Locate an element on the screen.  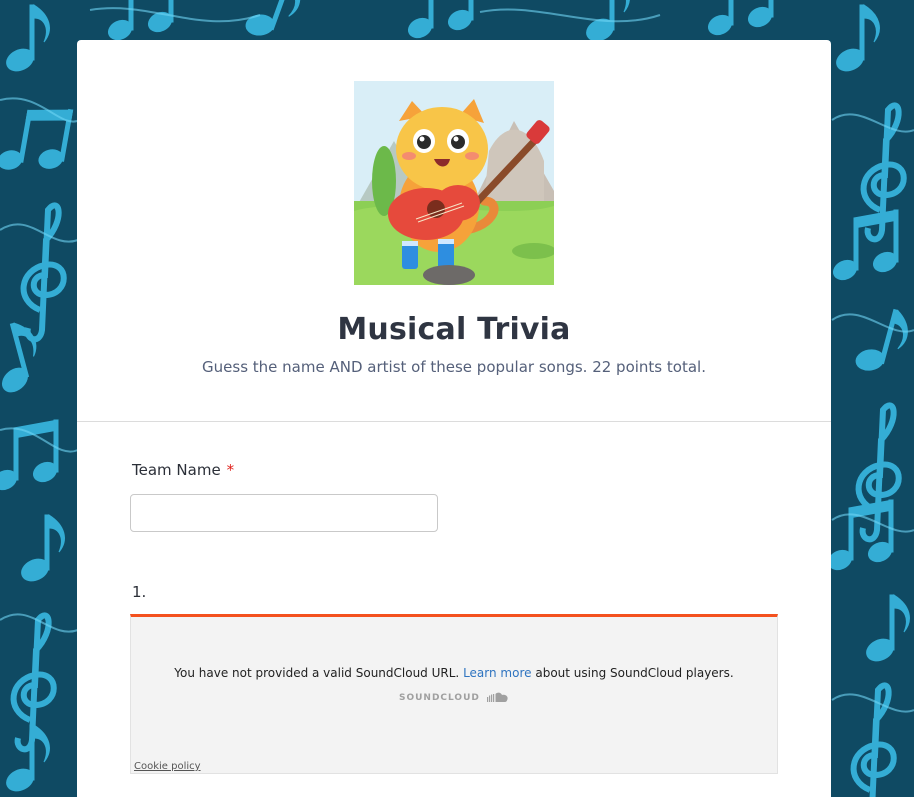
team-name-label: Team Name * is located at coordinates (183, 470).